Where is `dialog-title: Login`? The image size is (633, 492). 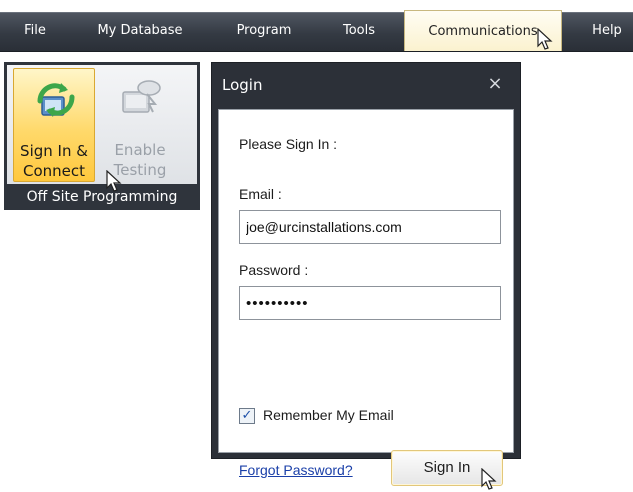
dialog-title: Login is located at coordinates (242, 85).